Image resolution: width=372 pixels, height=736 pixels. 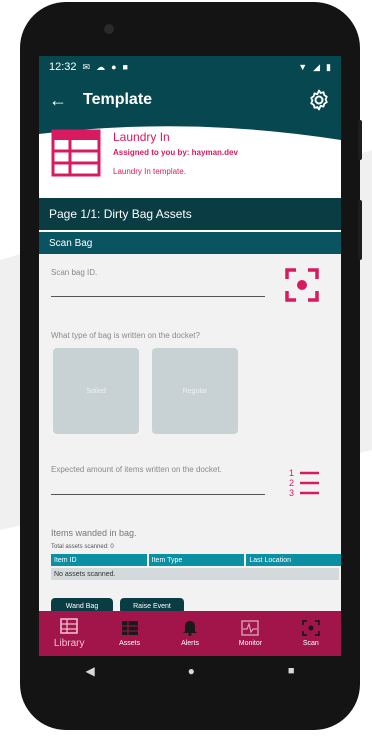 What do you see at coordinates (293, 560) in the screenshot?
I see `column-last-location: Last Location` at bounding box center [293, 560].